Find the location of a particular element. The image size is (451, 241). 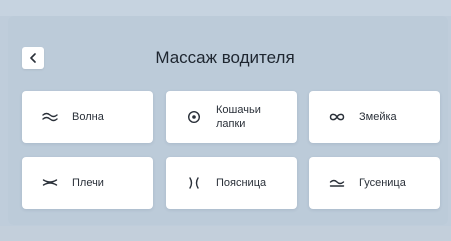

mode-button-shoulders: Плечи is located at coordinates (87, 183).